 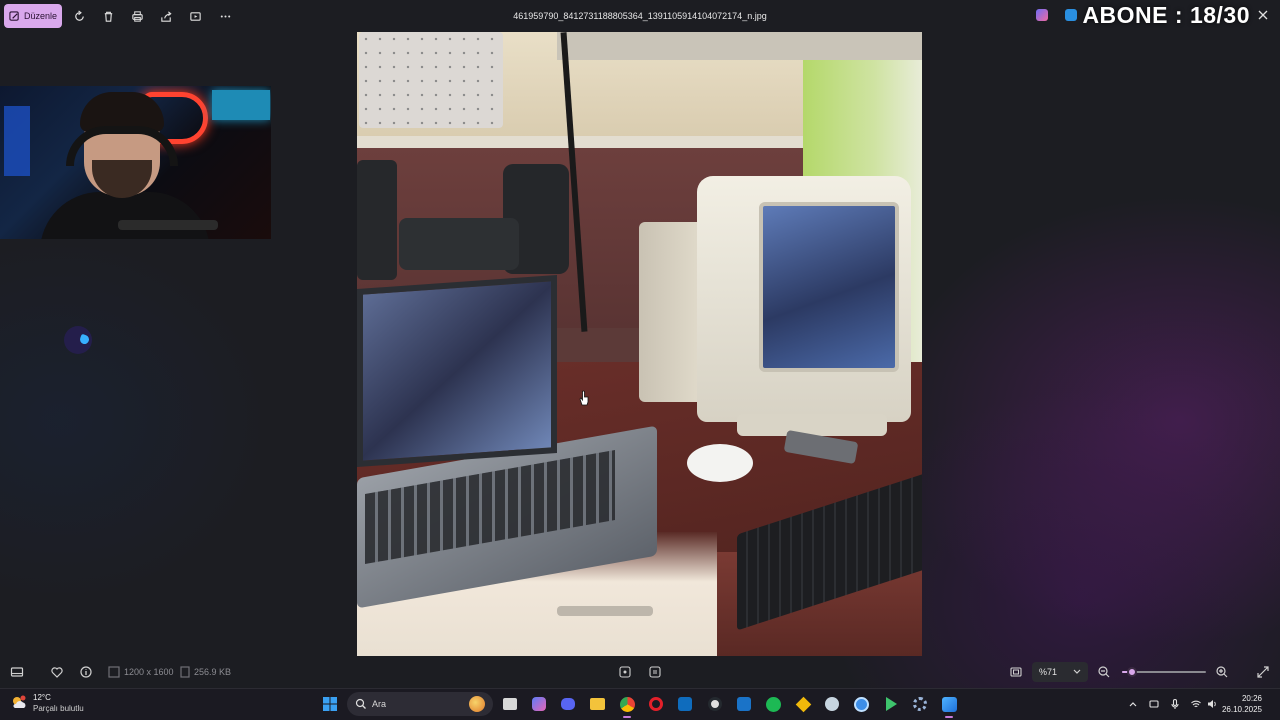 I want to click on weather-description: Parçalı bulutlu, so click(x=58, y=708).